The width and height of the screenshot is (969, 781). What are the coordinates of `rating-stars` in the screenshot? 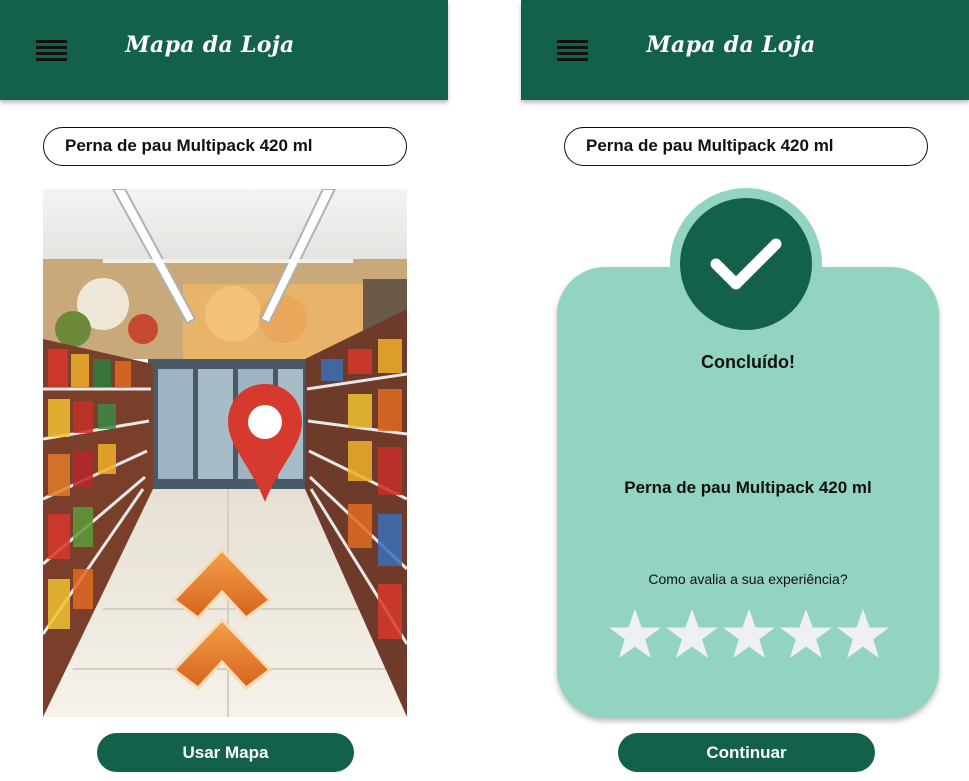 It's located at (749, 634).